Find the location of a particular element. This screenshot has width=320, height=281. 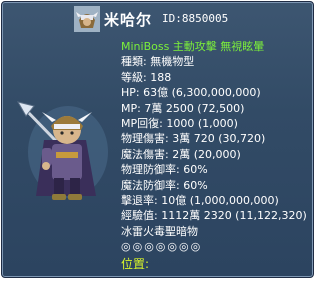

stat-race: 種類: 無機物型 is located at coordinates (158, 62).